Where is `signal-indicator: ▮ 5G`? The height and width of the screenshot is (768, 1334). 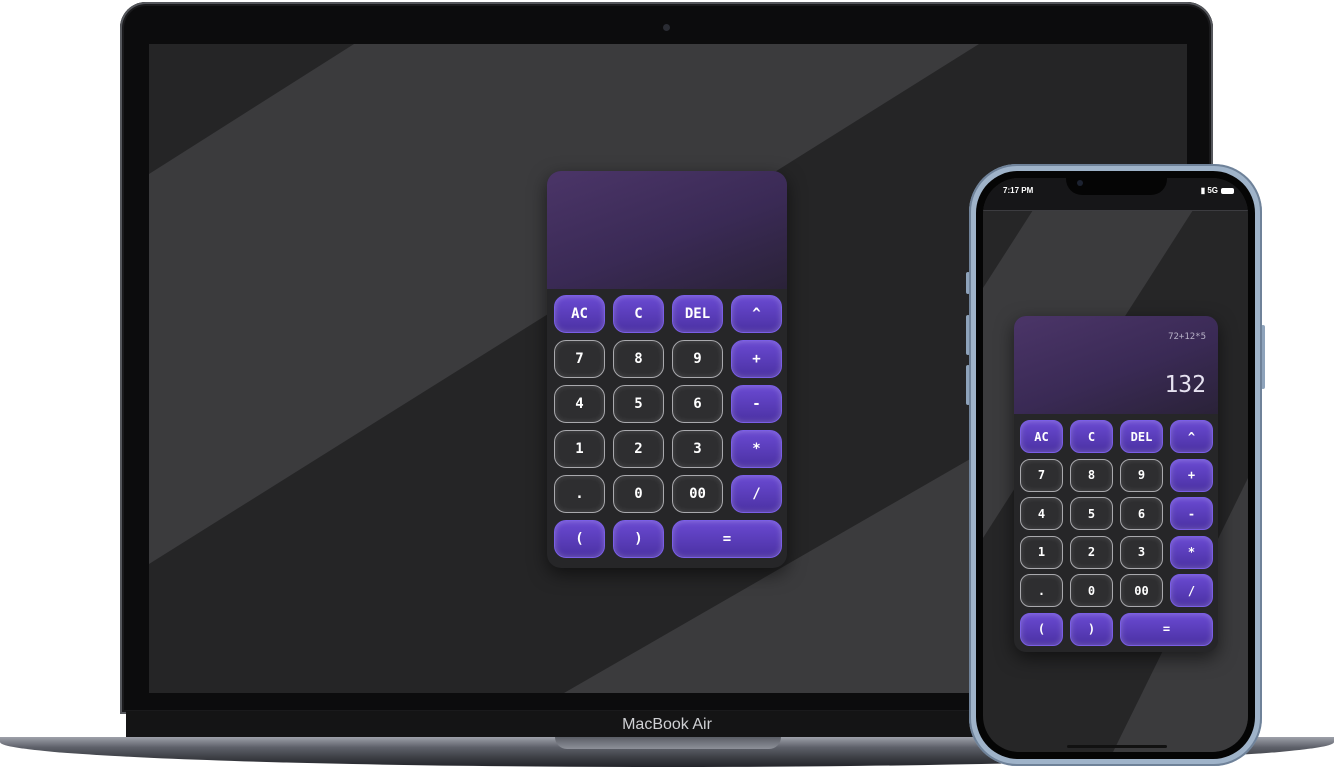 signal-indicator: ▮ 5G is located at coordinates (1209, 190).